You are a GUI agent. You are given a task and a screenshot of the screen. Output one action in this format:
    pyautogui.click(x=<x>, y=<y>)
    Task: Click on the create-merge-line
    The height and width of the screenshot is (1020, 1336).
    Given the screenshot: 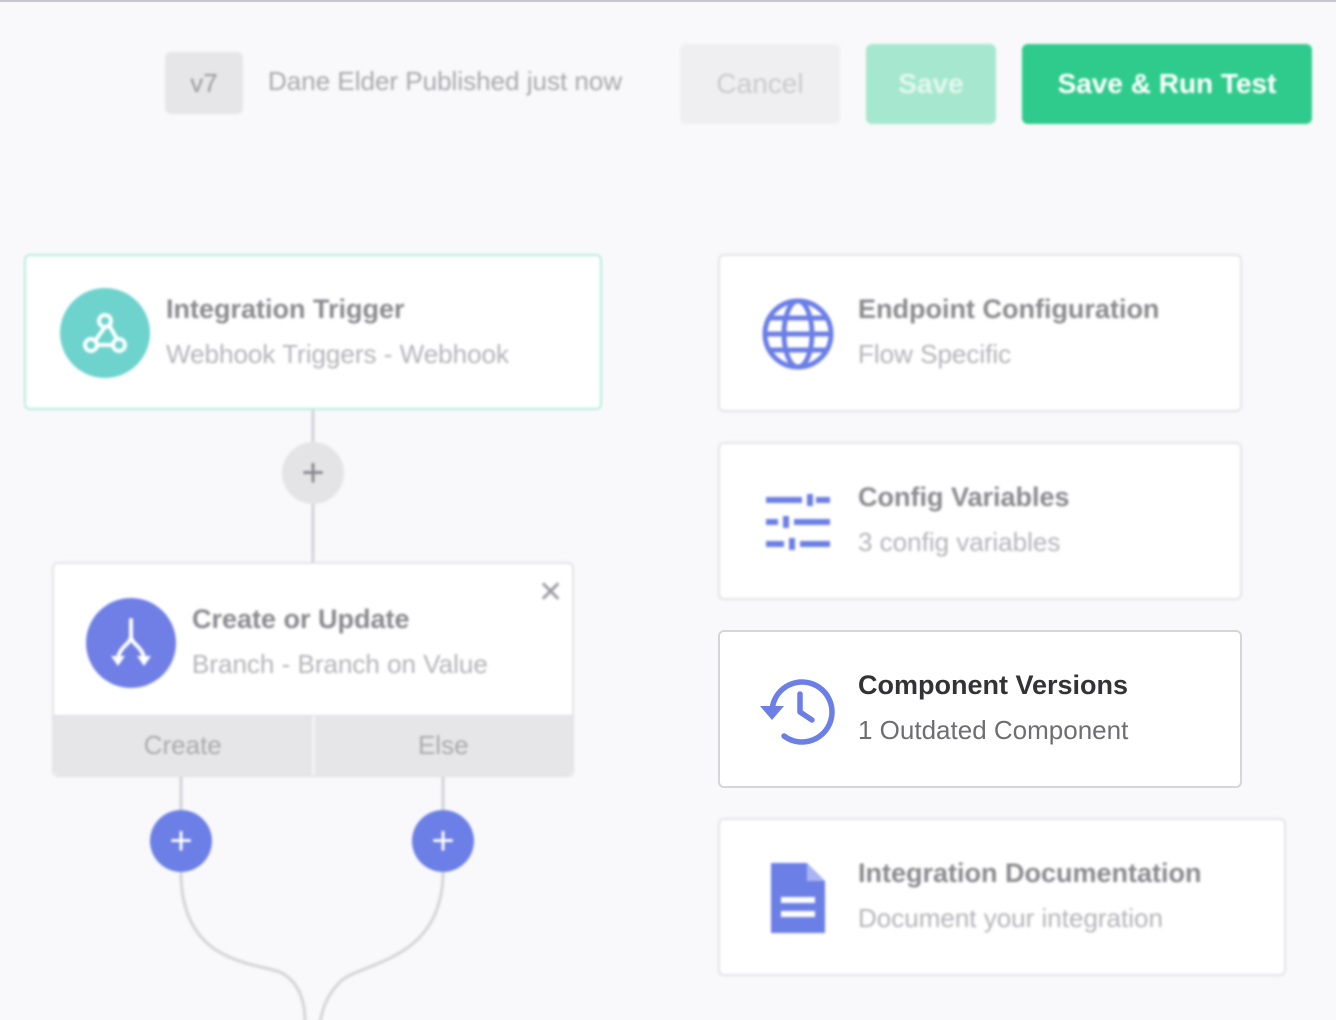 What is the action you would take?
    pyautogui.click(x=243, y=945)
    